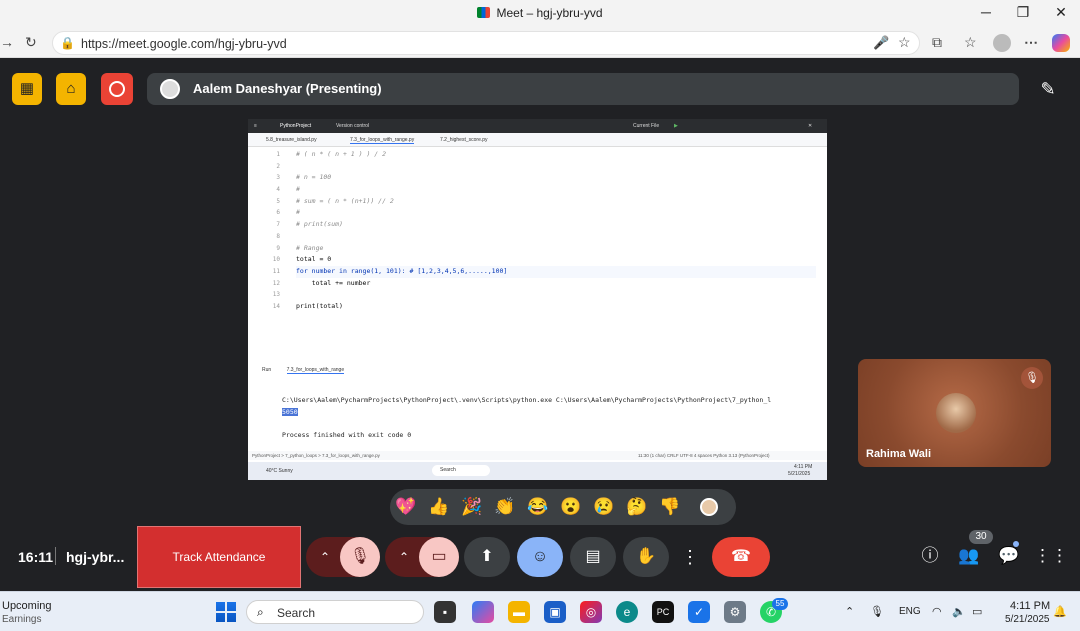 Image resolution: width=1080 pixels, height=631 pixels. What do you see at coordinates (877, 611) in the screenshot?
I see `tray-mic-icon: 🎙` at bounding box center [877, 611].